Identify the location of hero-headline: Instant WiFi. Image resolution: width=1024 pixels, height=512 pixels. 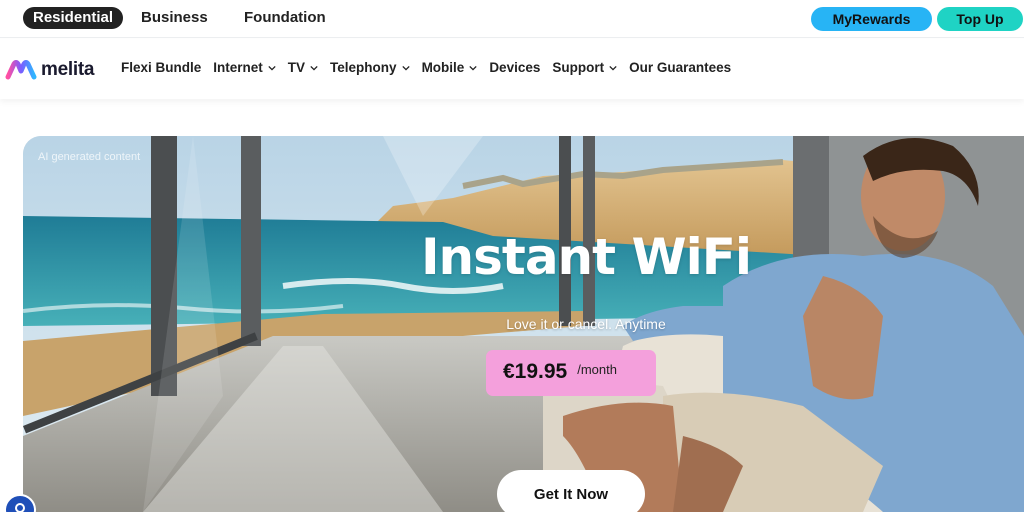
(586, 257).